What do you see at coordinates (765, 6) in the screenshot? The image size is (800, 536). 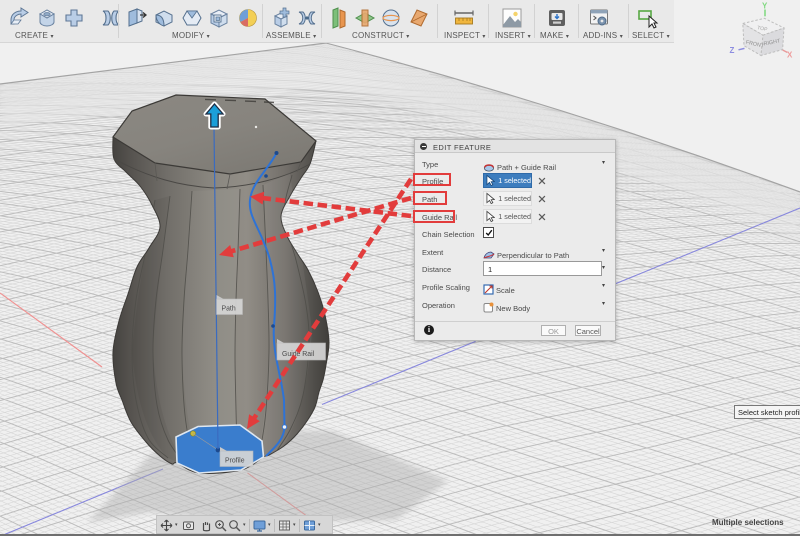 I see `svg-text: Y` at bounding box center [765, 6].